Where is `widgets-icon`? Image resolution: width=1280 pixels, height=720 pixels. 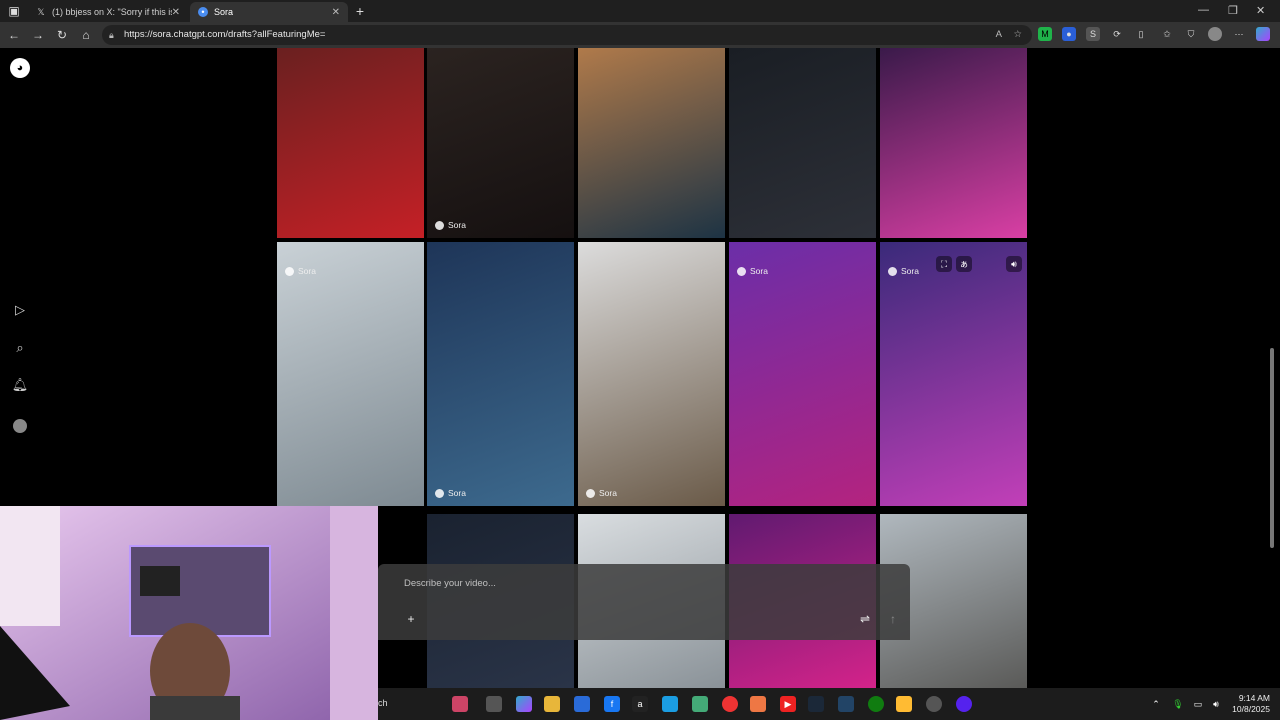 widgets-icon is located at coordinates (460, 704).